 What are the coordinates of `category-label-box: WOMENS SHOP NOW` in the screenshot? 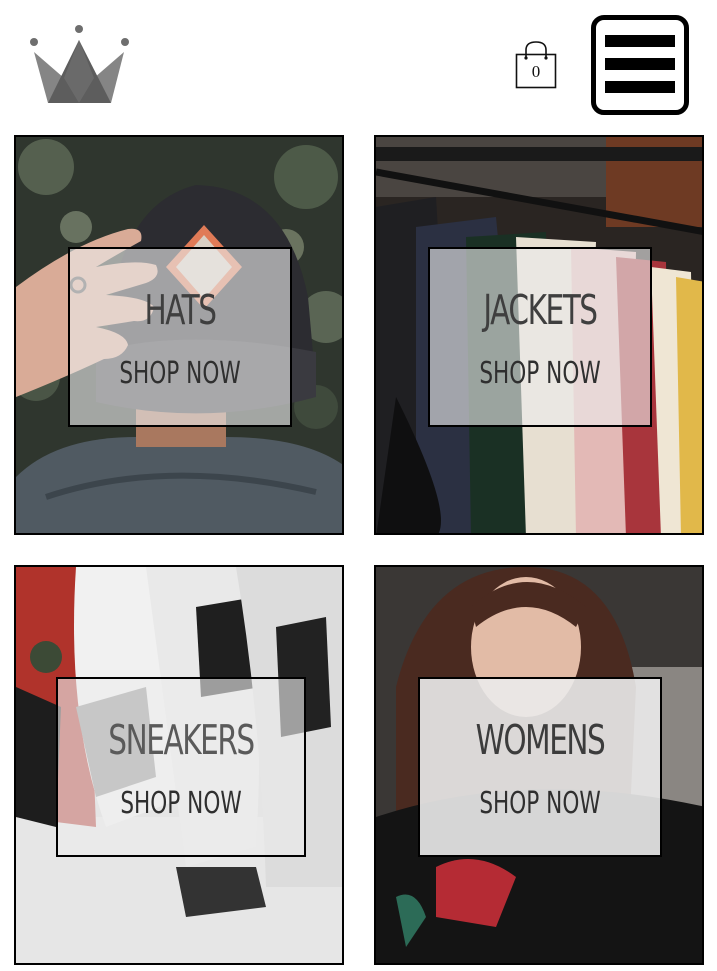 It's located at (540, 767).